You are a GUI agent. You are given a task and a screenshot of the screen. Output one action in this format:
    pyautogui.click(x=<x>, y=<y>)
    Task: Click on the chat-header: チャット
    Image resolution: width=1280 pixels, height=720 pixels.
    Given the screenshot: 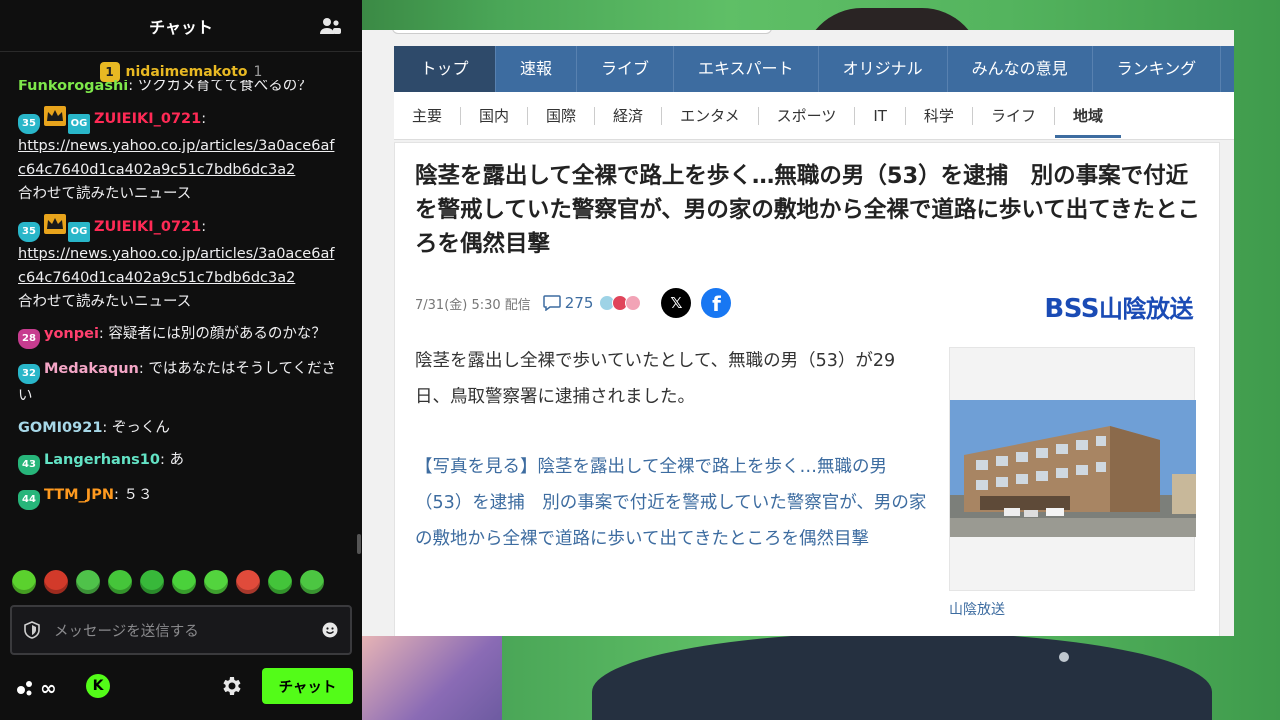 What is the action you would take?
    pyautogui.click(x=181, y=26)
    